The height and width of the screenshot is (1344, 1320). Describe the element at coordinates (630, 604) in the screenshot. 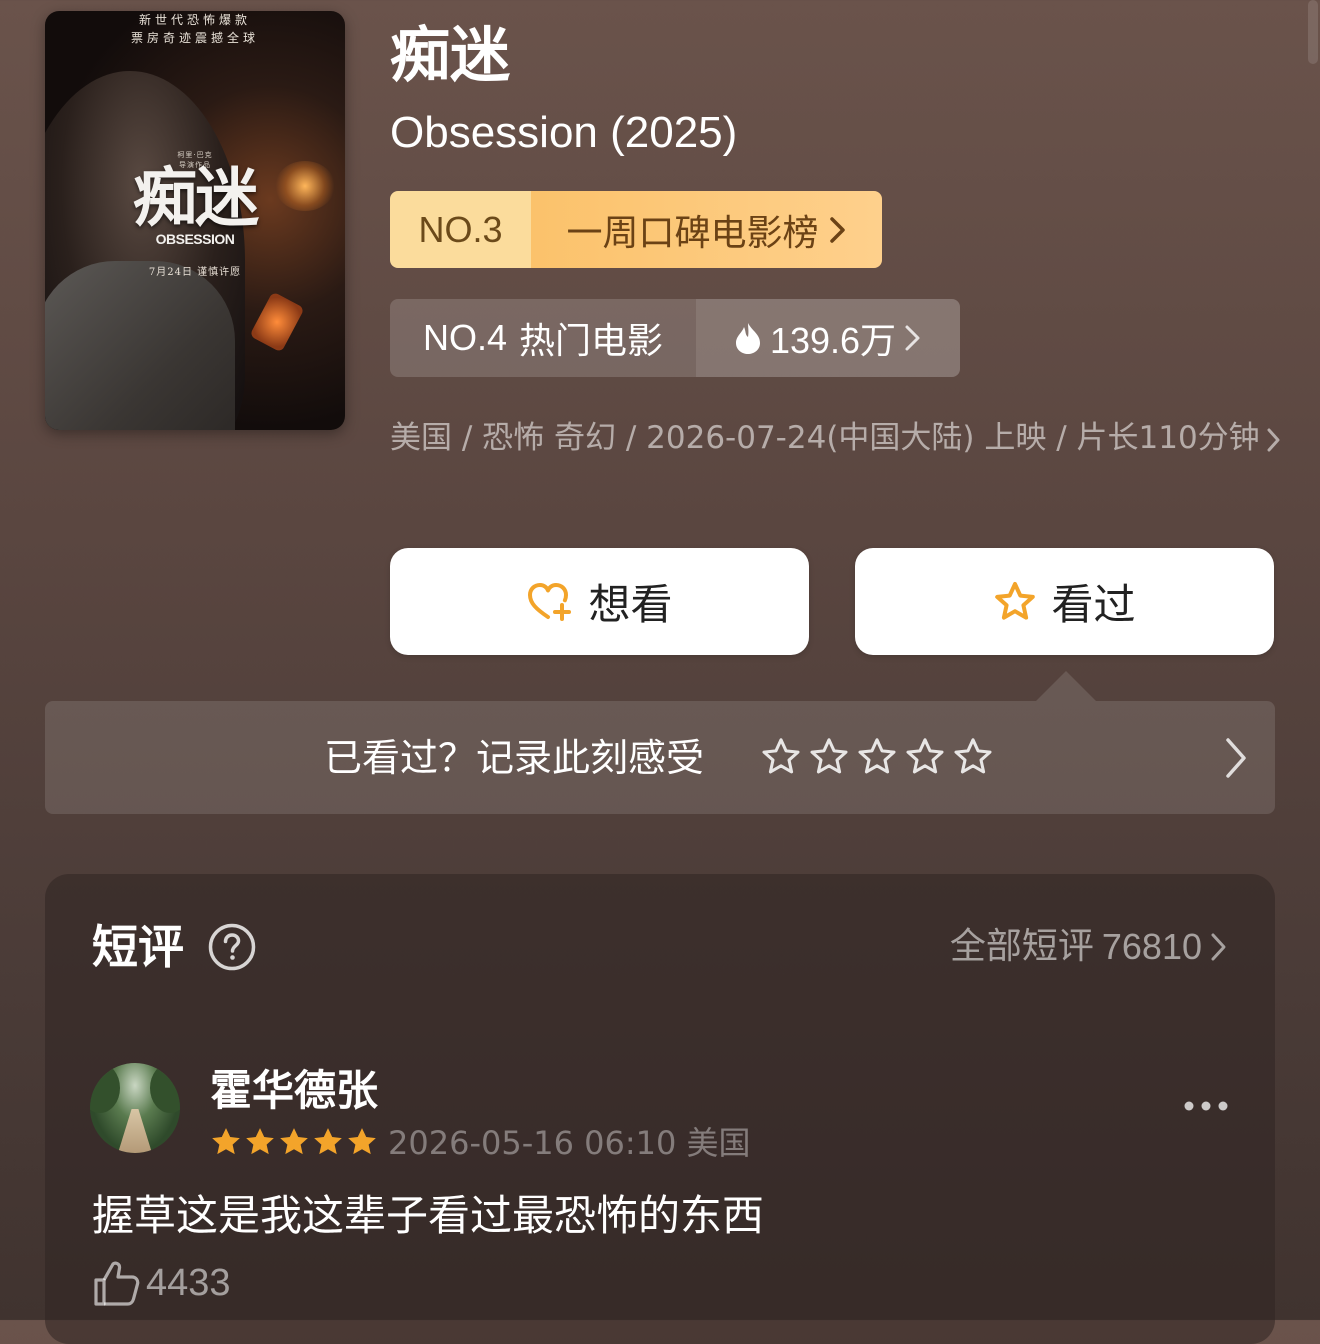

I see `want-to-watch-label: 想看` at that location.